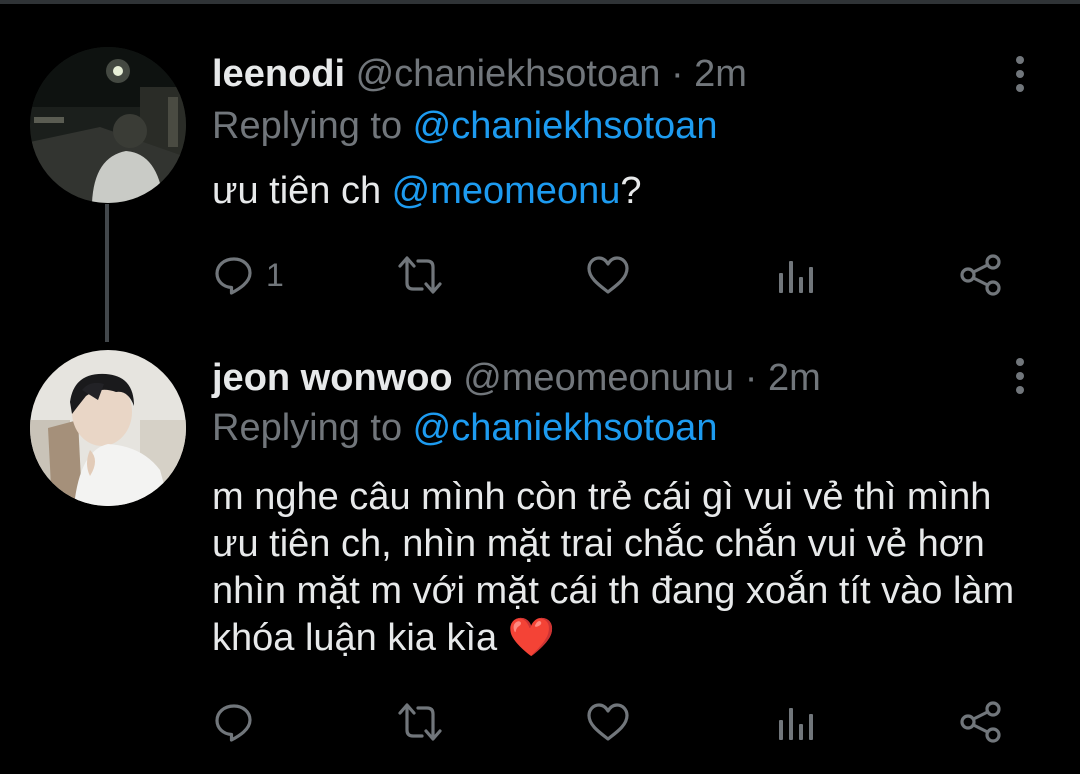 The height and width of the screenshot is (774, 1080). Describe the element at coordinates (275, 274) in the screenshot. I see `reply-count: 1` at that location.